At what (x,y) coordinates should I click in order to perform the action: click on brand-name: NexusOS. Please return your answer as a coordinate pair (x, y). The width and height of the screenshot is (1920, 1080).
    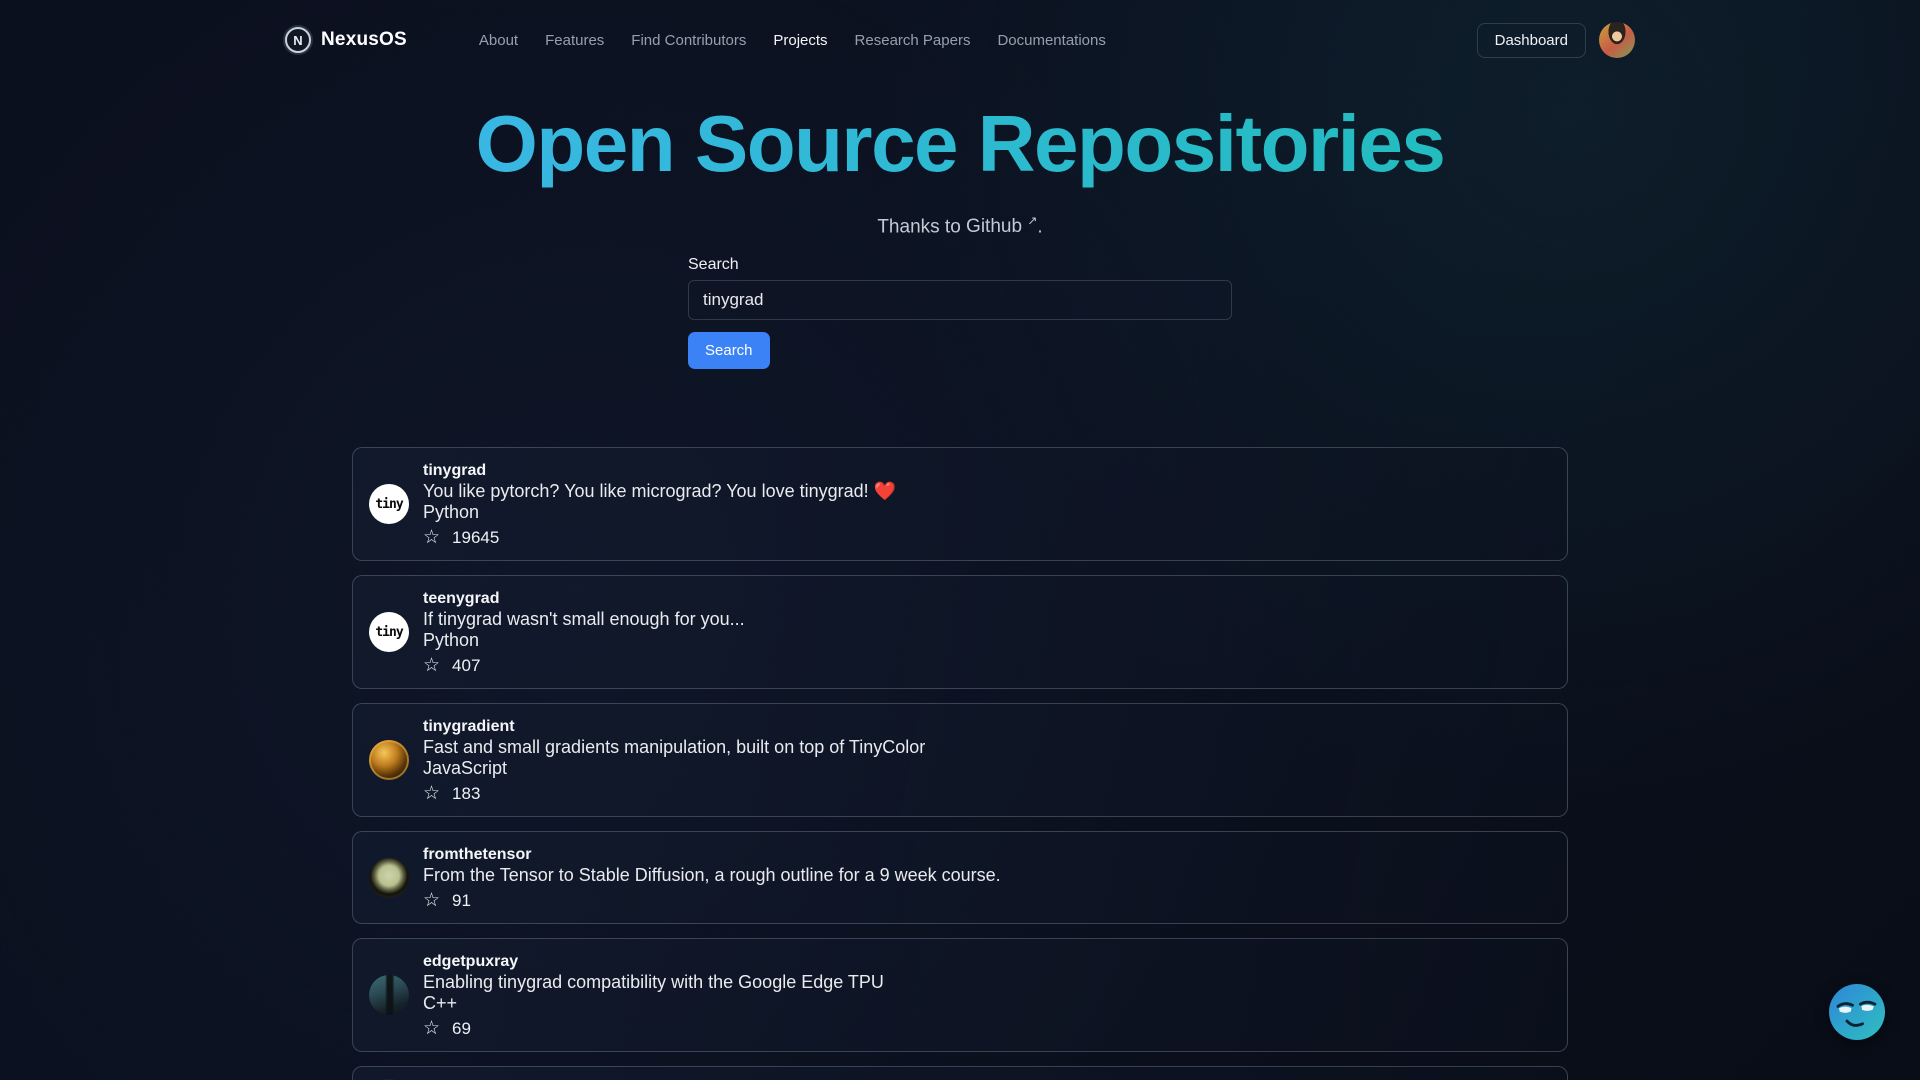
    Looking at the image, I should click on (364, 39).